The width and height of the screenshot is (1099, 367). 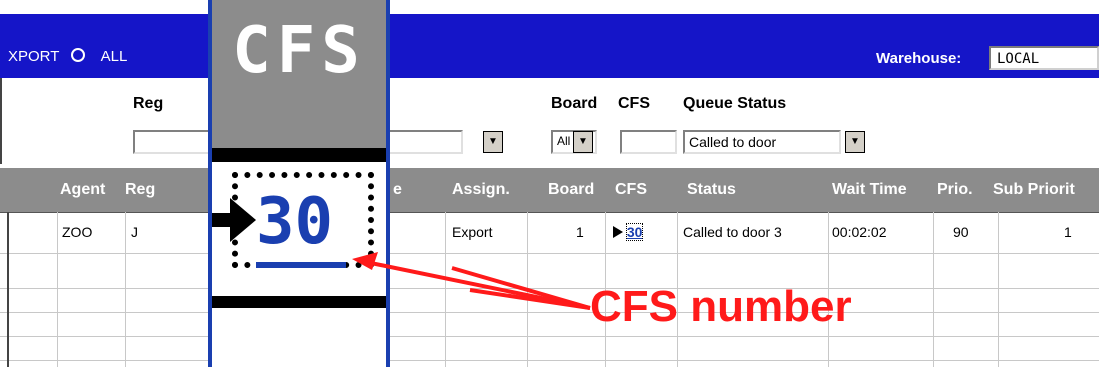 What do you see at coordinates (859, 232) in the screenshot?
I see `cell-wait-time: 00:02:02` at bounding box center [859, 232].